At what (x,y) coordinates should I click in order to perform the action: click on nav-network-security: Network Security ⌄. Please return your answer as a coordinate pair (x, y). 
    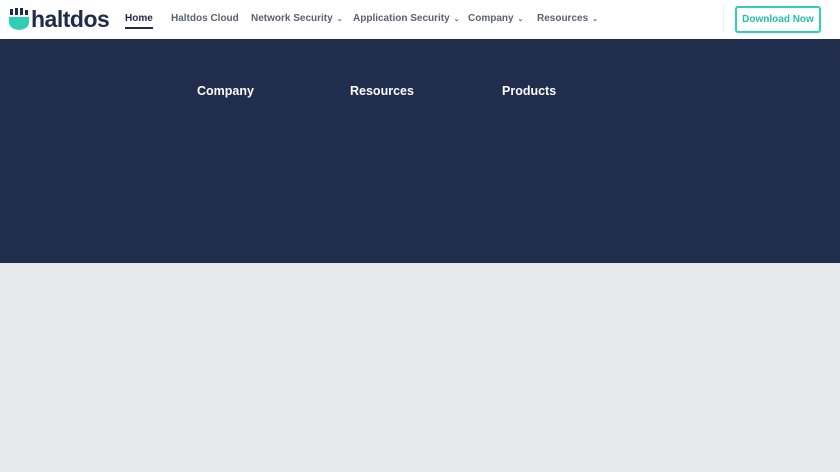
    Looking at the image, I should click on (297, 18).